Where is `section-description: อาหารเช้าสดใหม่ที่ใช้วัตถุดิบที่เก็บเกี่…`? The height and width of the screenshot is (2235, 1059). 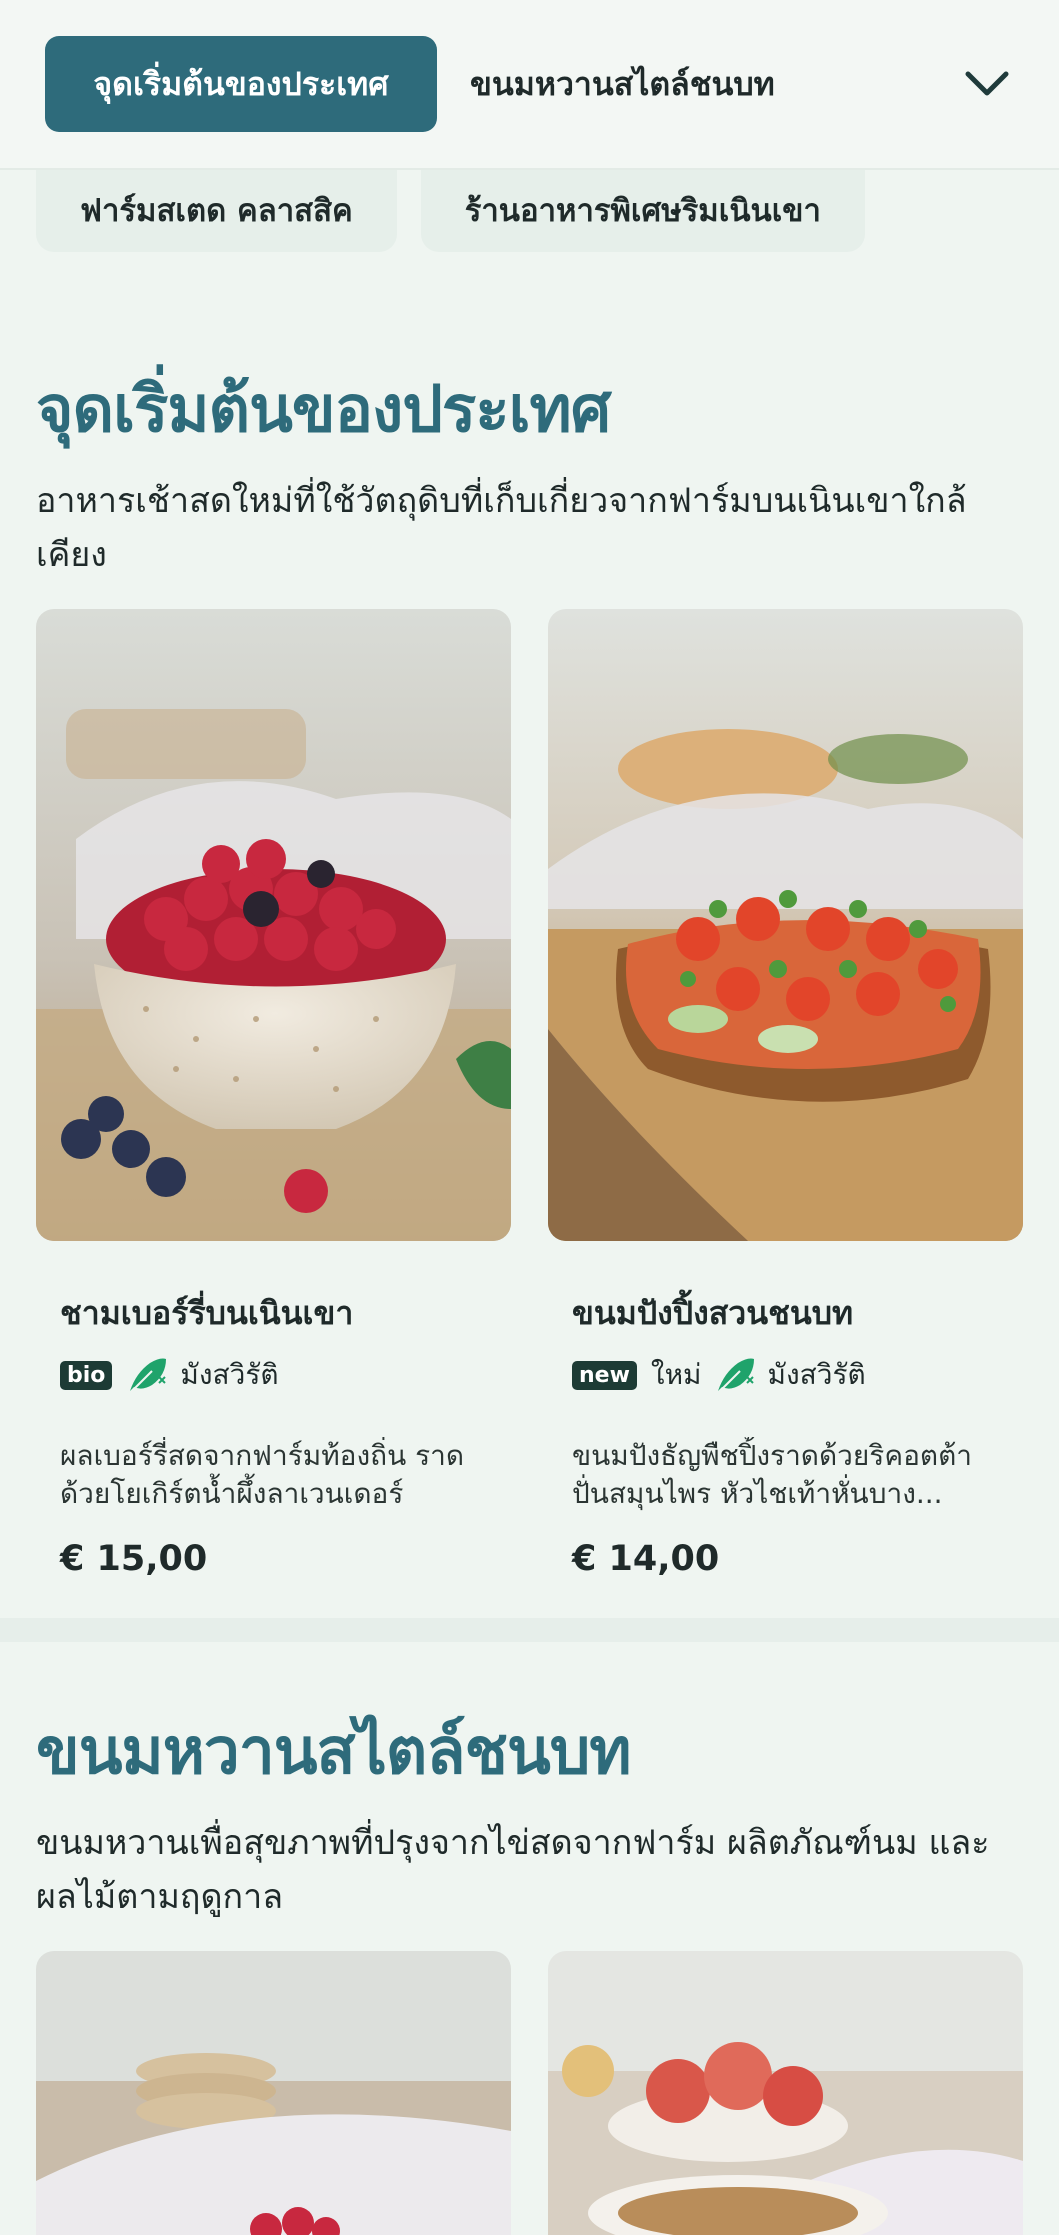 section-description: อาหารเช้าสดใหม่ที่ใช้วัตถุดิบที่เก็บเกี่… is located at coordinates (501, 528).